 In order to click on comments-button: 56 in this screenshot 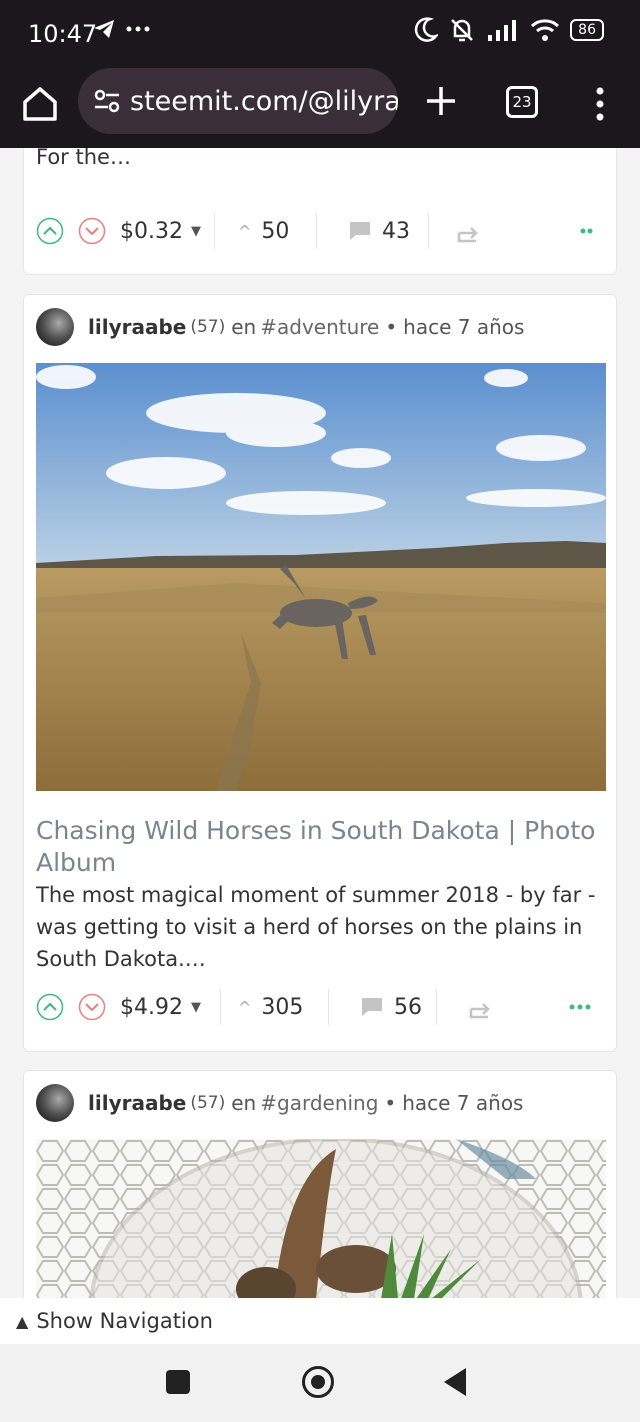, I will do `click(390, 1007)`.